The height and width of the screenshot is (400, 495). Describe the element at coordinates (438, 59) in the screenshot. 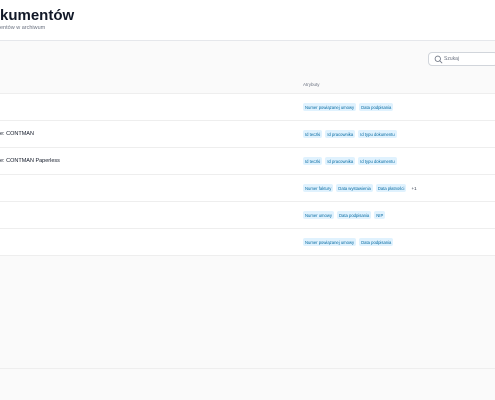

I see `search-icon` at that location.